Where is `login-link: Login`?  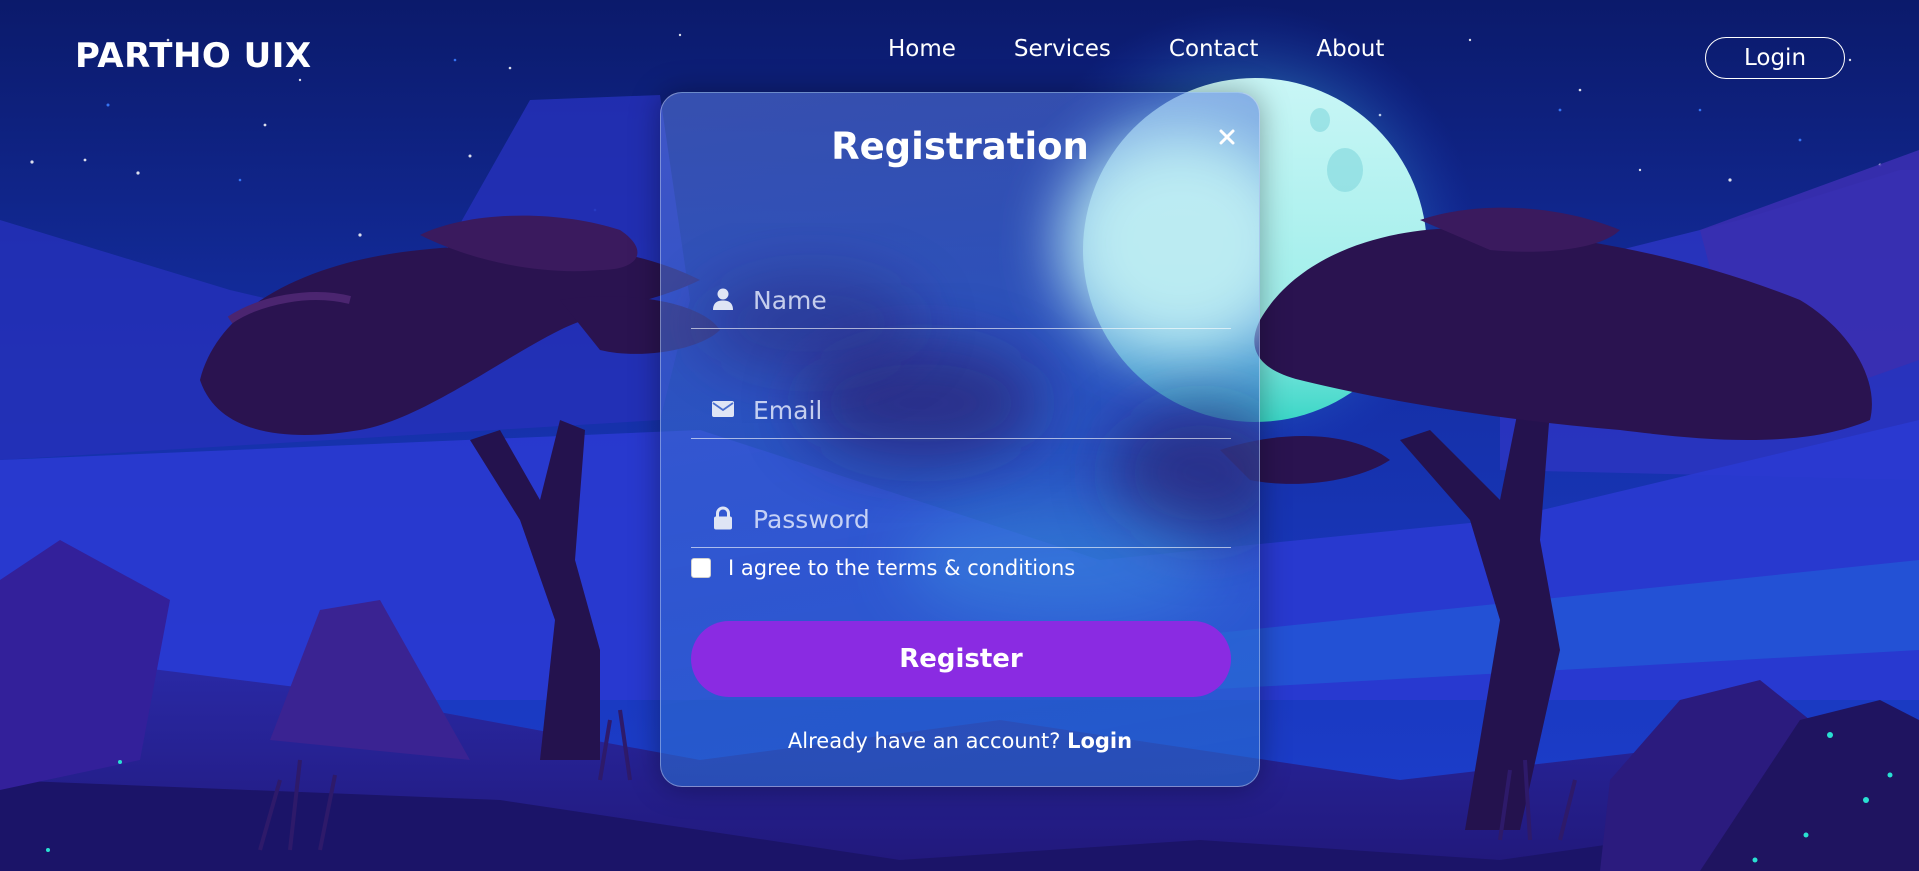 login-link: Login is located at coordinates (1099, 741).